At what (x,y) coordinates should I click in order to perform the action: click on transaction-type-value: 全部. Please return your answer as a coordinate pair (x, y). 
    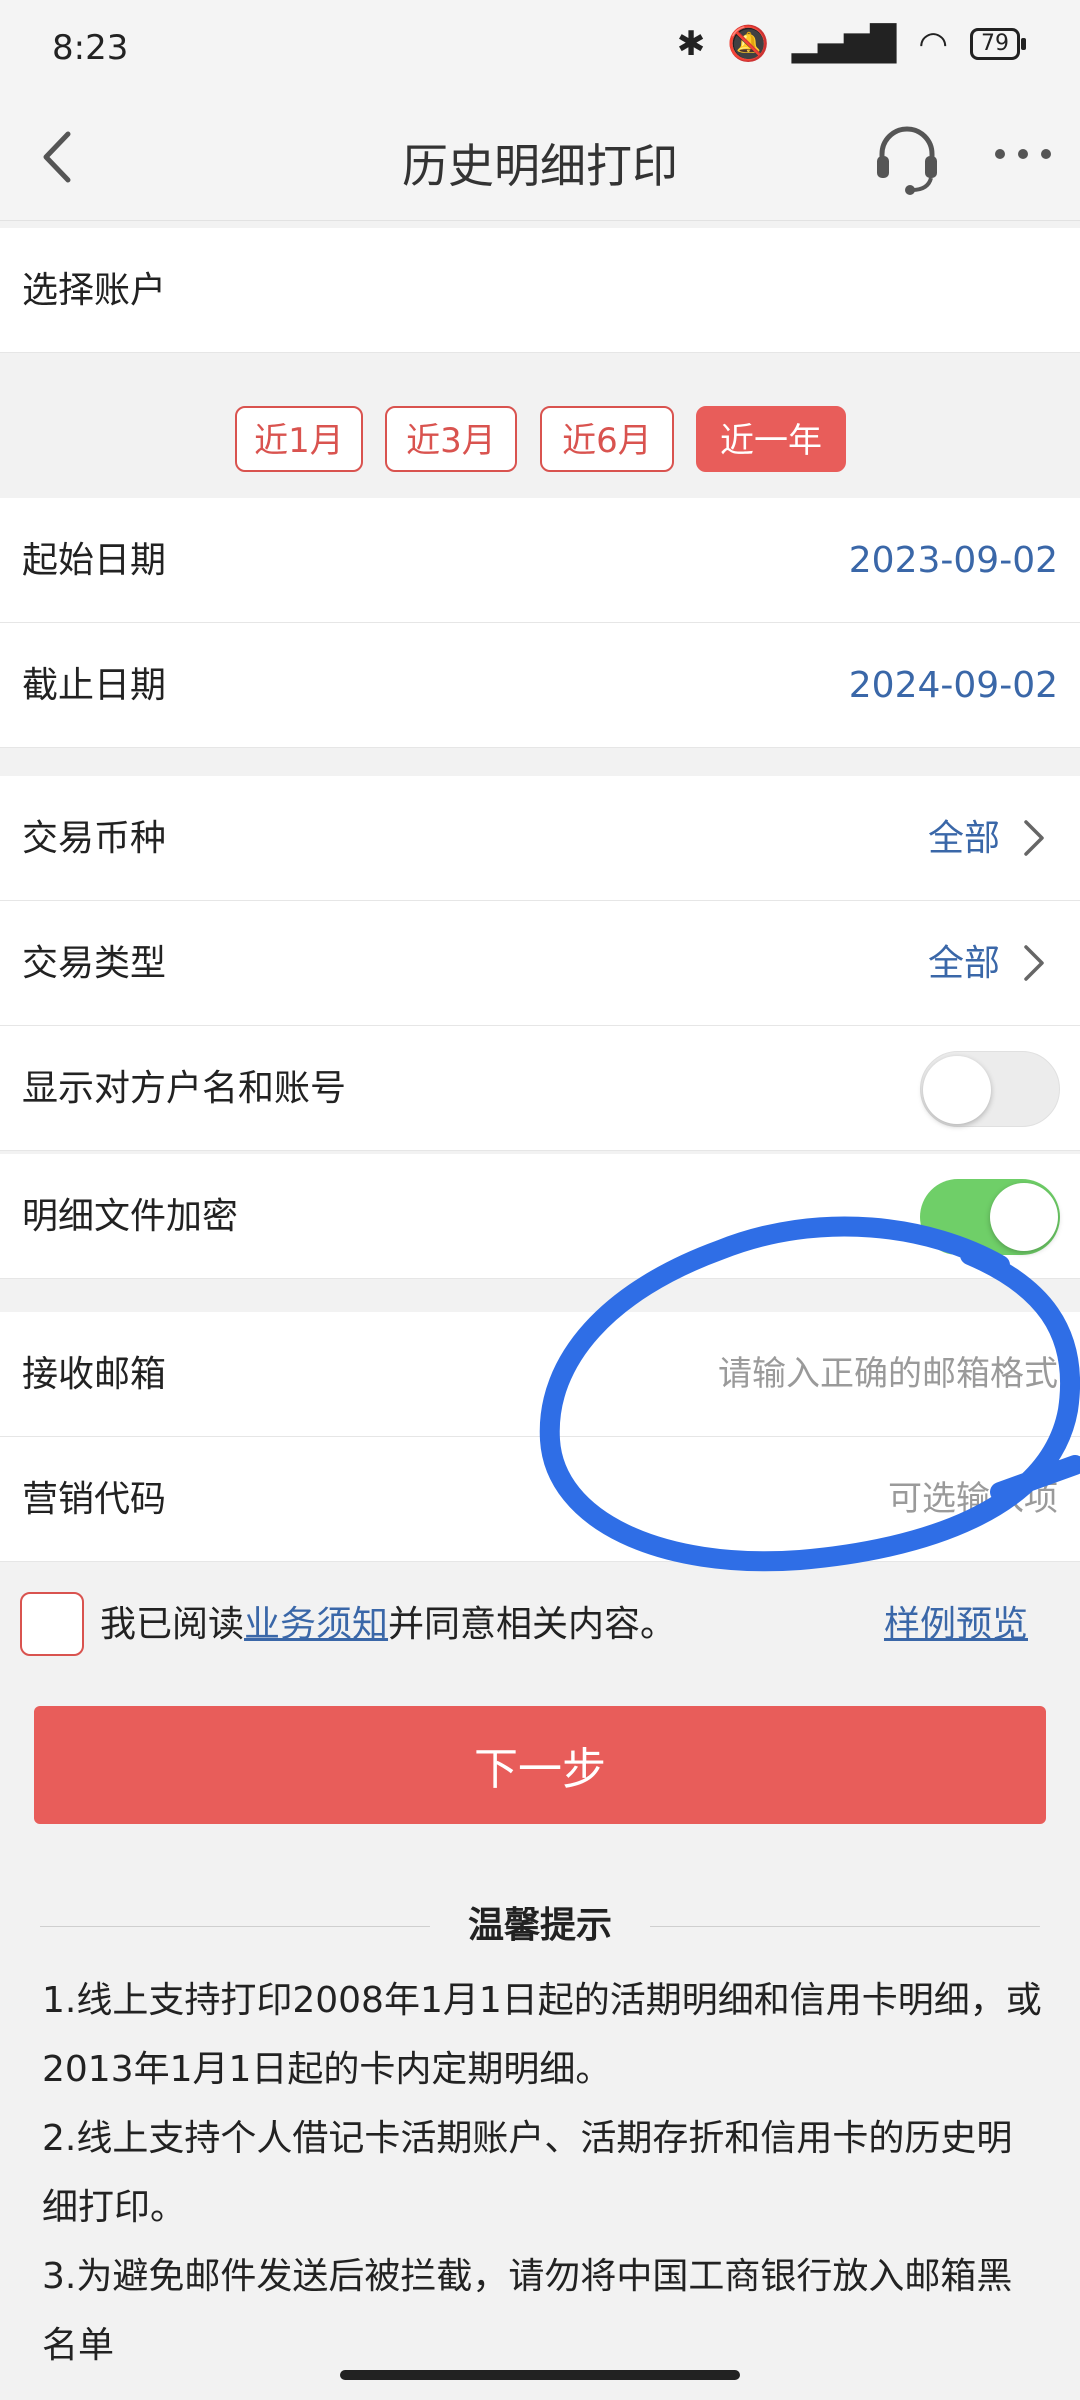
    Looking at the image, I should click on (963, 963).